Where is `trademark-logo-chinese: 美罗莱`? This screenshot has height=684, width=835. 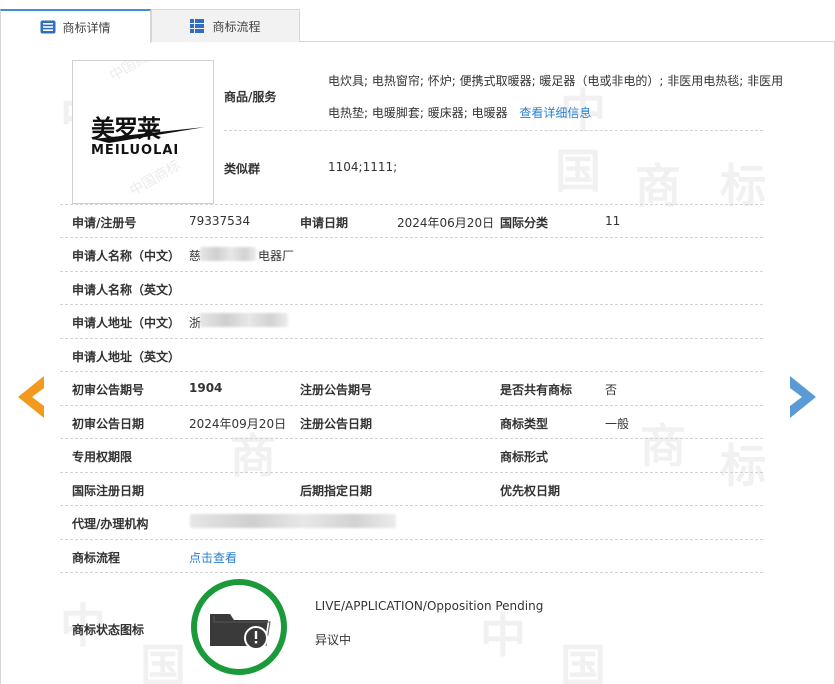
trademark-logo-chinese: 美罗莱 is located at coordinates (126, 129).